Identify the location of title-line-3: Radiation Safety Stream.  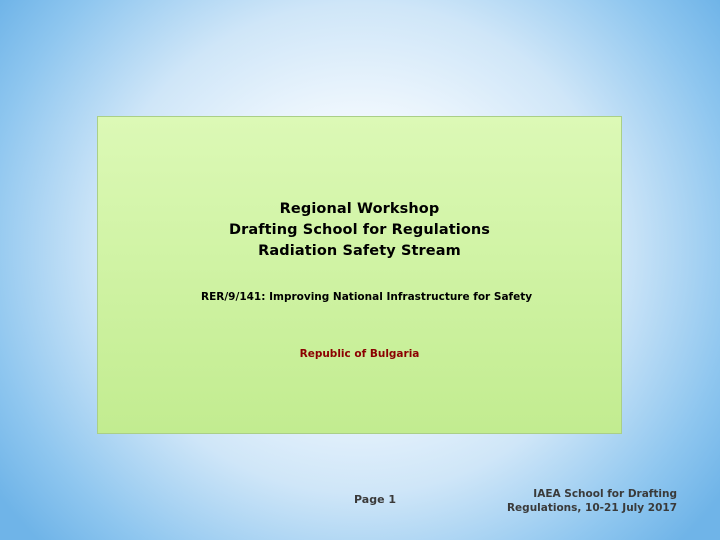
(359, 251).